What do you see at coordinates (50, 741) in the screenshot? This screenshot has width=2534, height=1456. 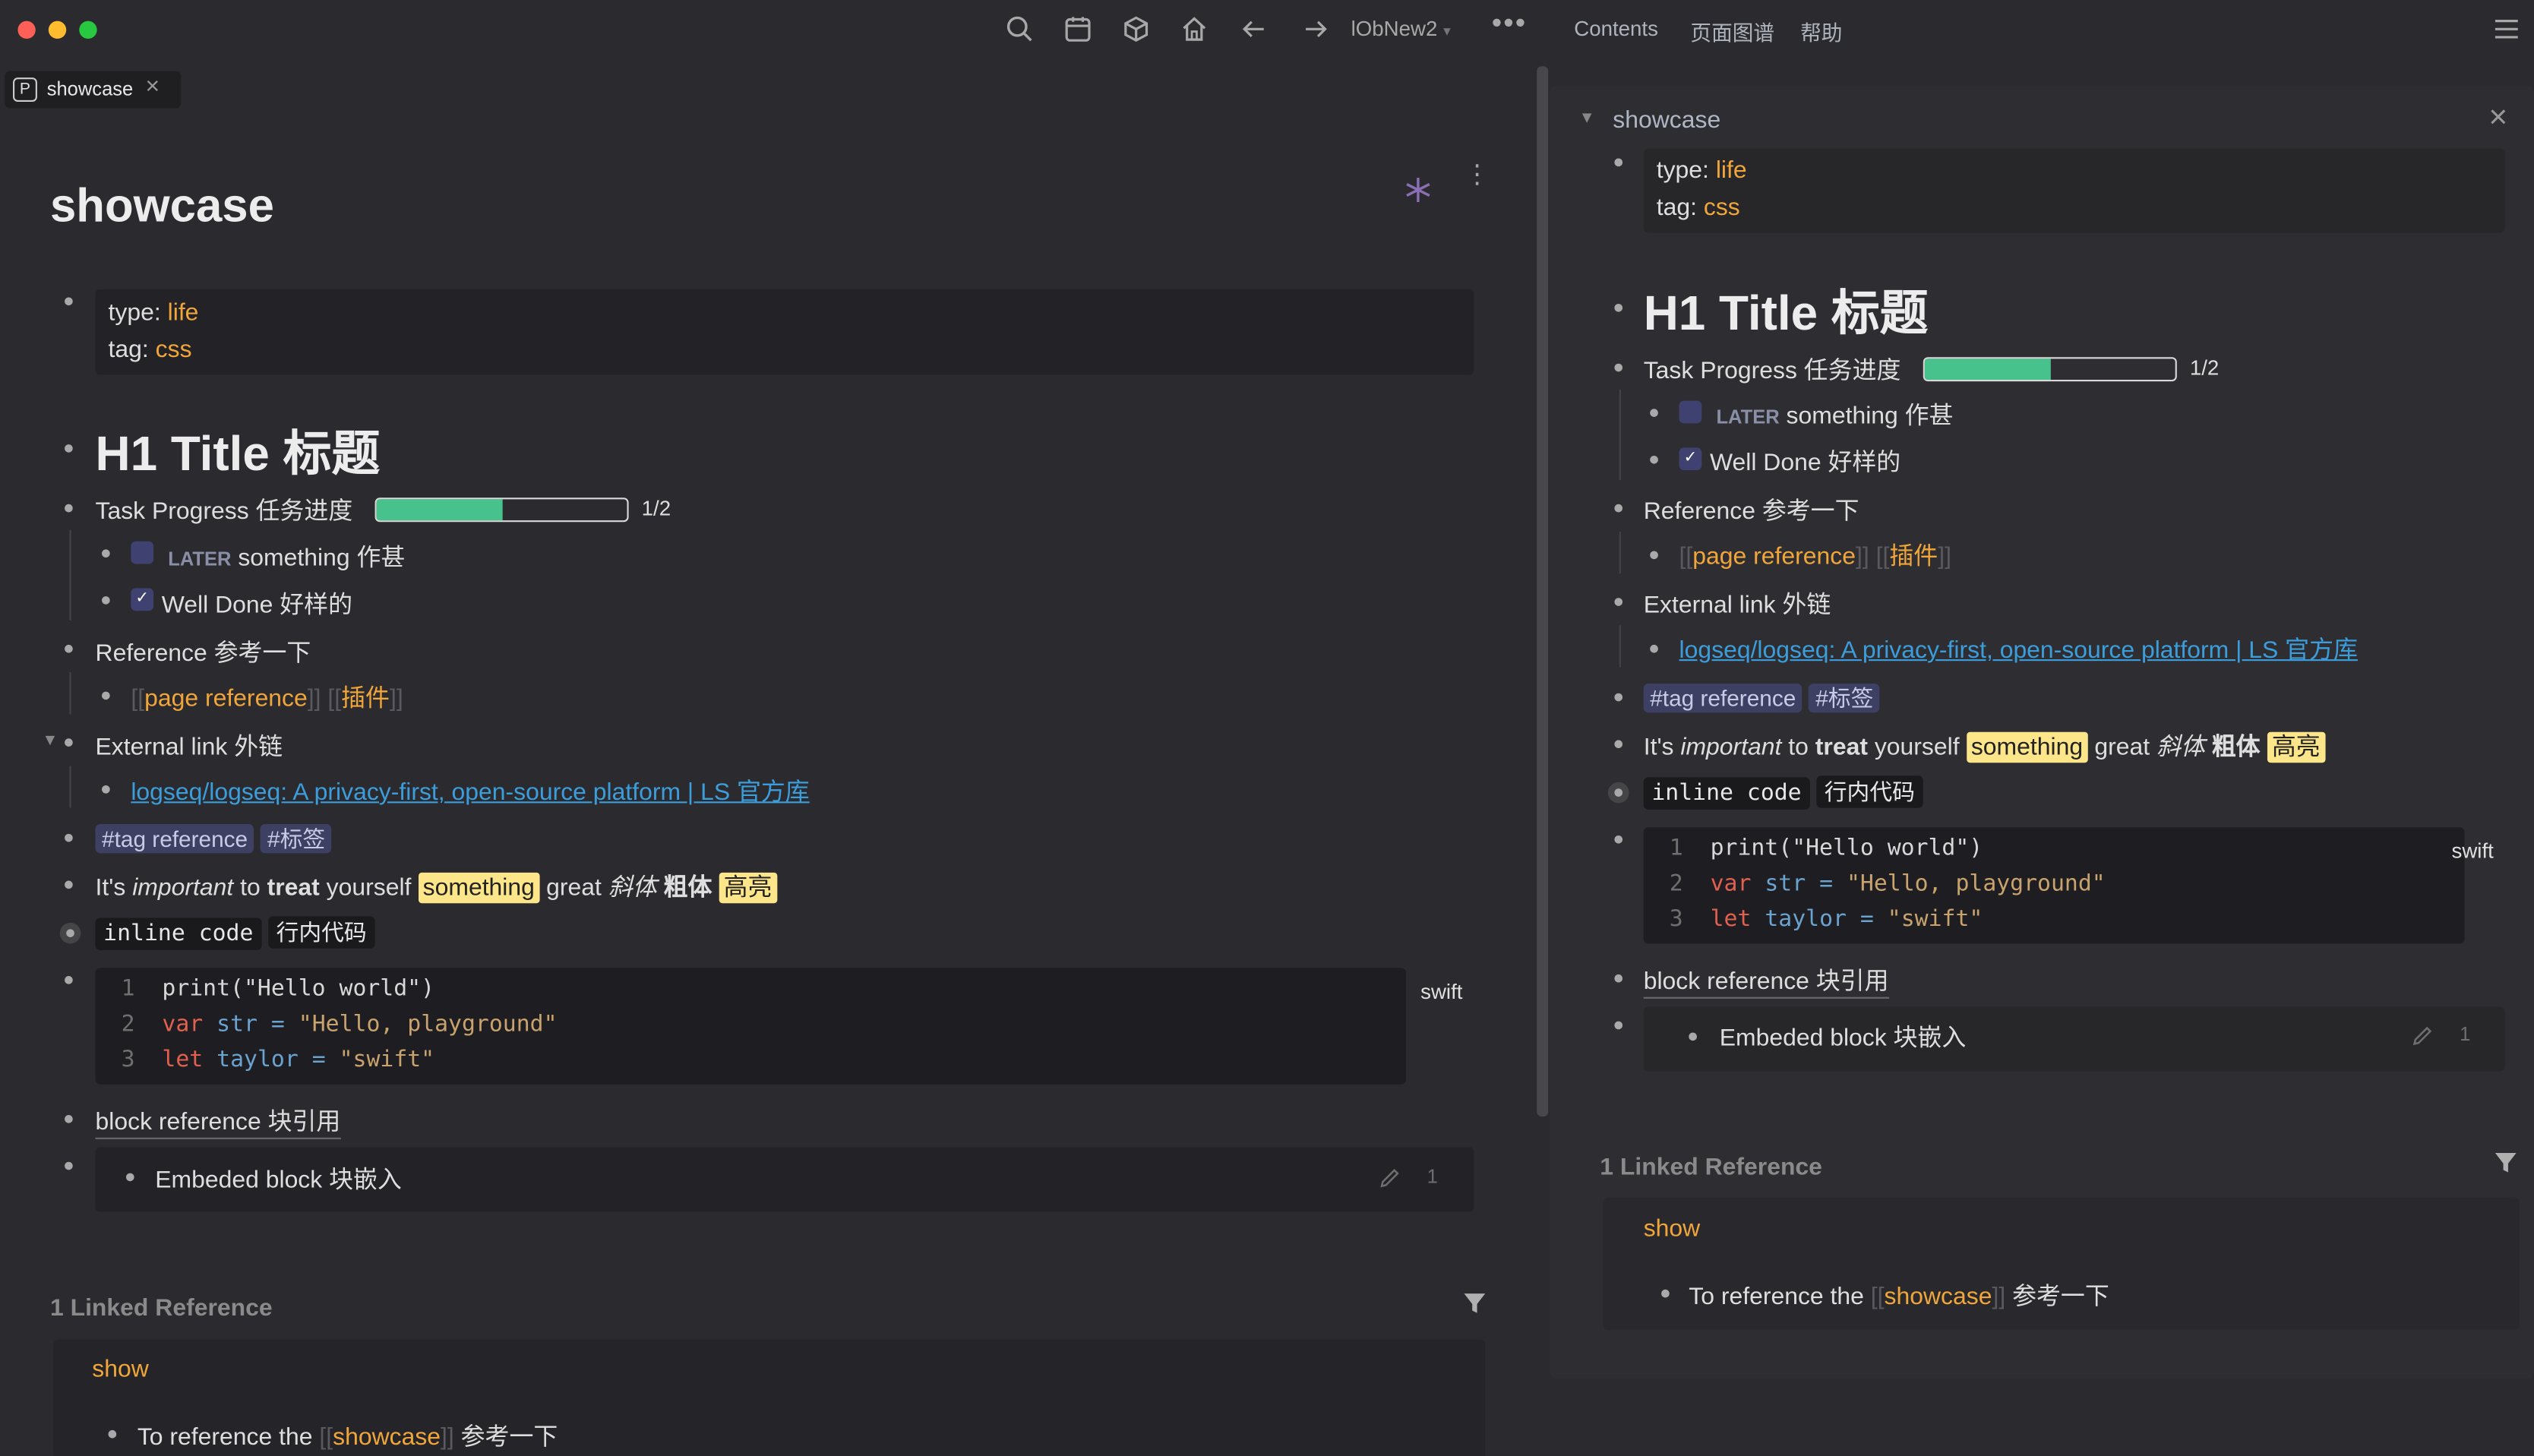 I see `collapse-arrow-icon: ▼` at bounding box center [50, 741].